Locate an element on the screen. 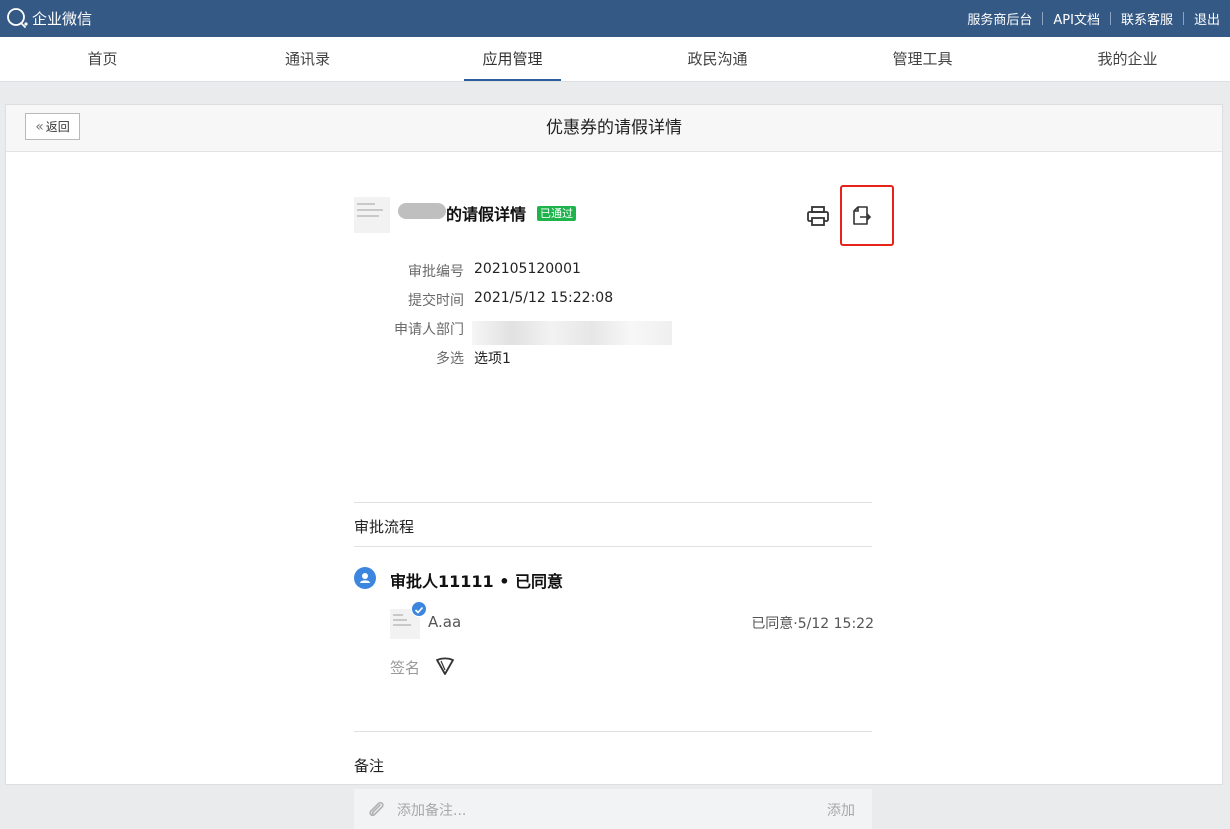 Image resolution: width=1230 pixels, height=829 pixels. user-icon is located at coordinates (365, 578).